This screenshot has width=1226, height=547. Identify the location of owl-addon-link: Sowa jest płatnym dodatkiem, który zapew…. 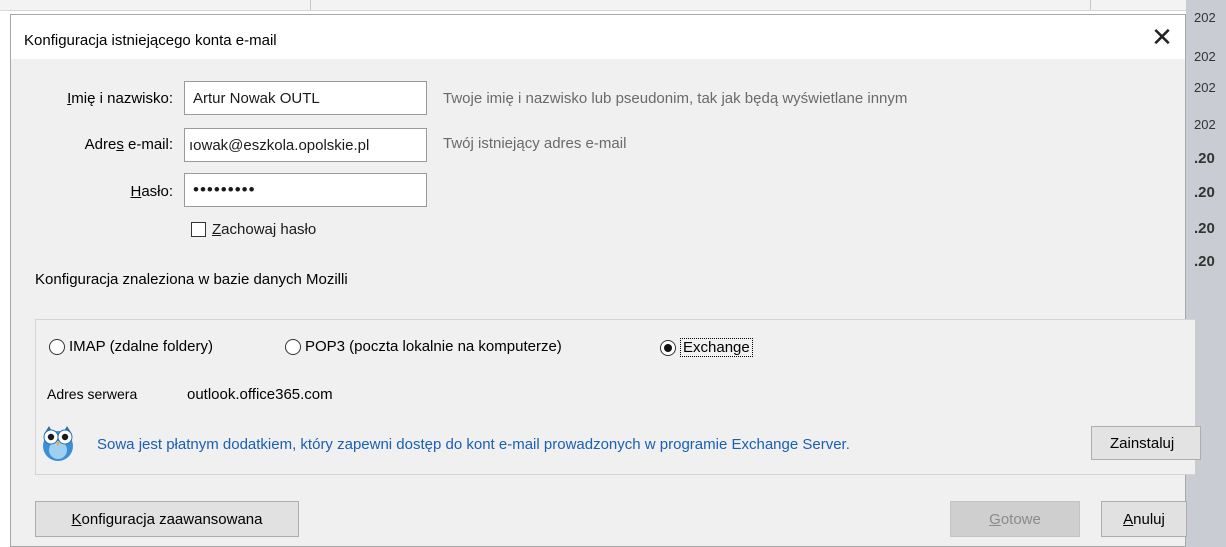
(473, 444).